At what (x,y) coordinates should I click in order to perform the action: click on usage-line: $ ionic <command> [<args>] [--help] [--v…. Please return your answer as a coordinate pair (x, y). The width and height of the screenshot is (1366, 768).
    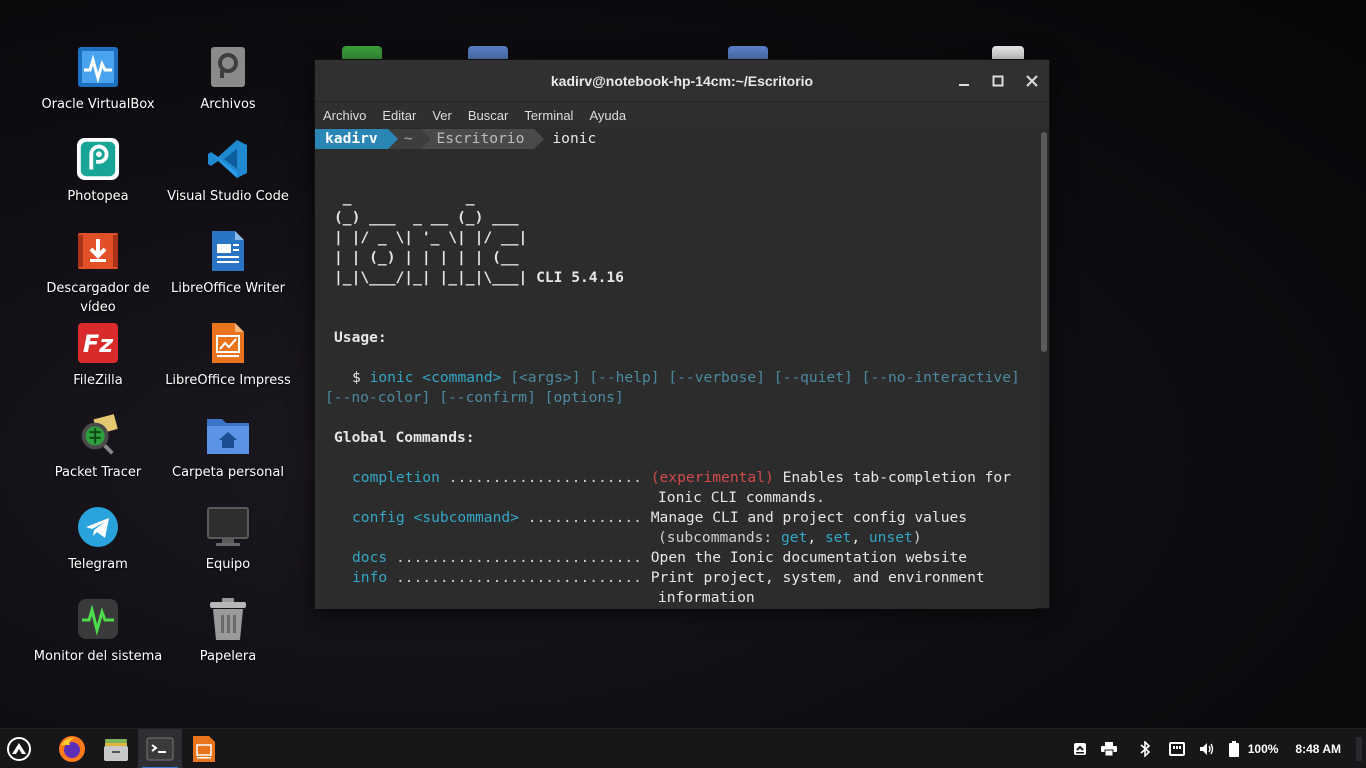
    Looking at the image, I should click on (686, 378).